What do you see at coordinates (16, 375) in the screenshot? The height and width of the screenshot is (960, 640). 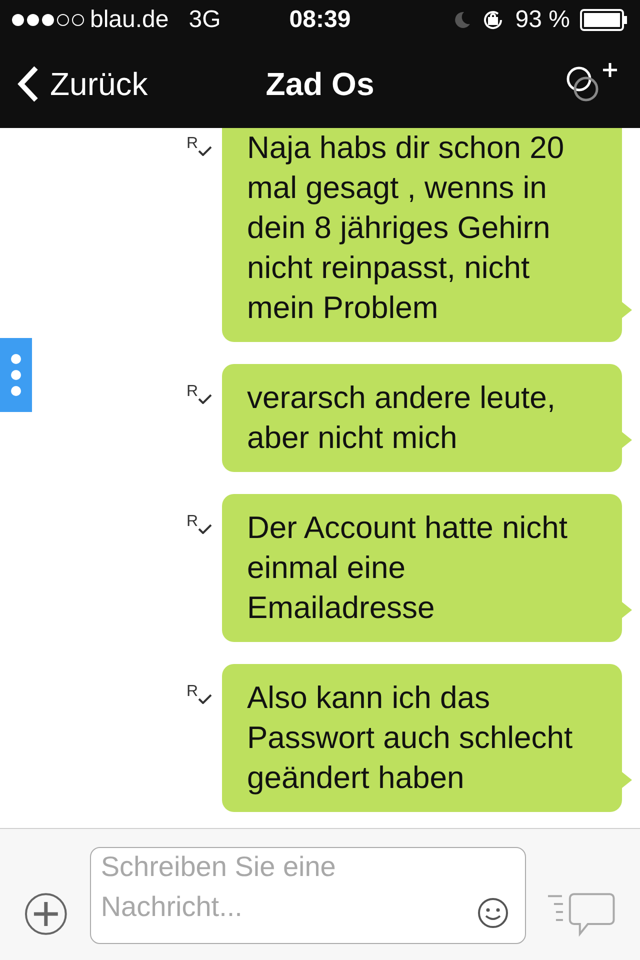 I see `side-handle` at bounding box center [16, 375].